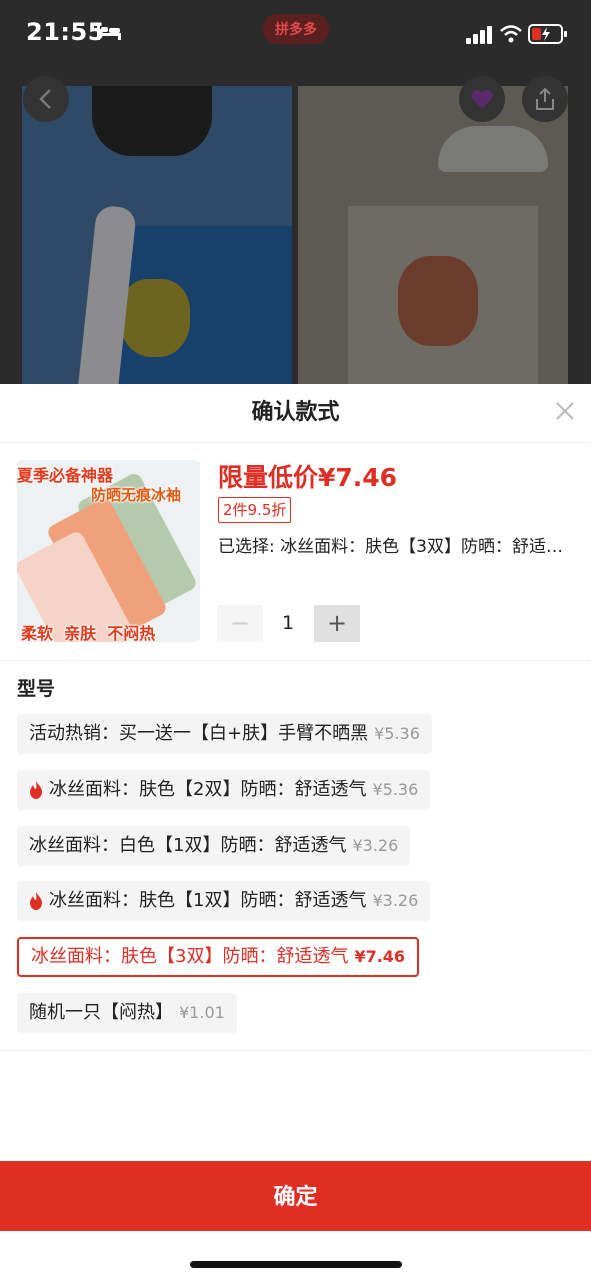 The width and height of the screenshot is (591, 1280). I want to click on option-label: 冰丝面料：肤色【2双】防晒：舒适透气, so click(208, 789).